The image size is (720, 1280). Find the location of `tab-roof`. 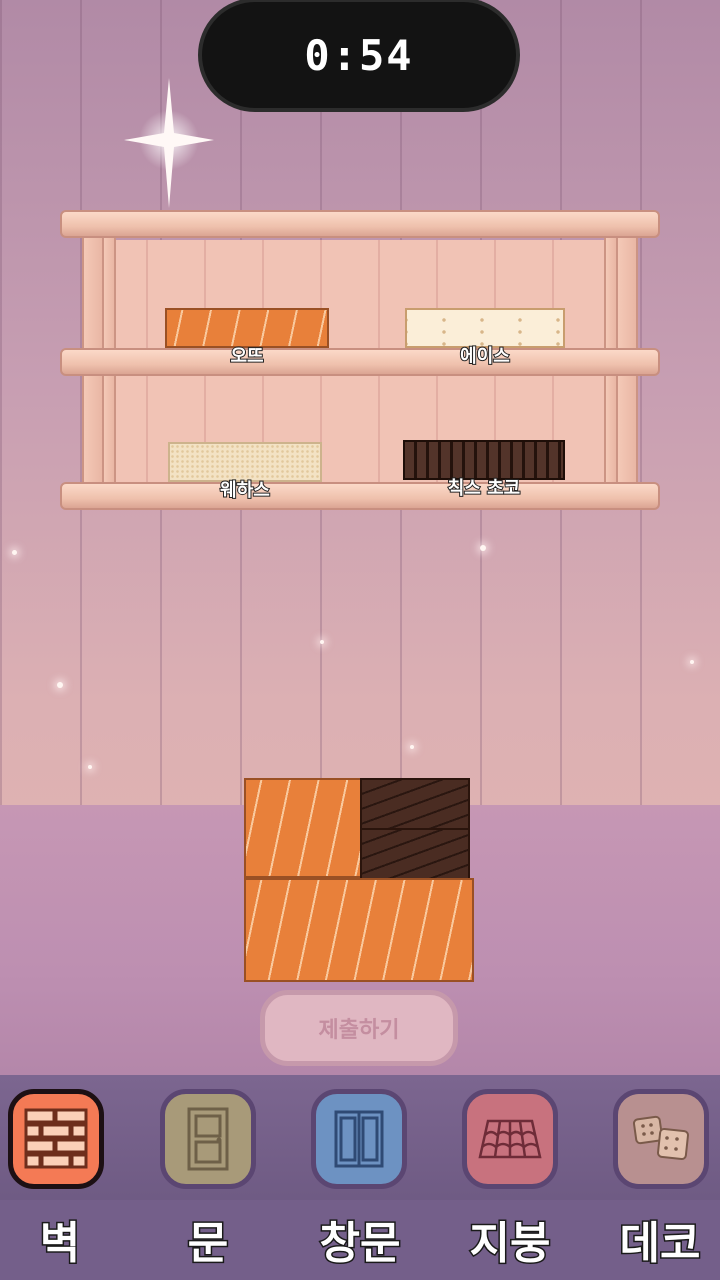

tab-roof is located at coordinates (510, 1139).